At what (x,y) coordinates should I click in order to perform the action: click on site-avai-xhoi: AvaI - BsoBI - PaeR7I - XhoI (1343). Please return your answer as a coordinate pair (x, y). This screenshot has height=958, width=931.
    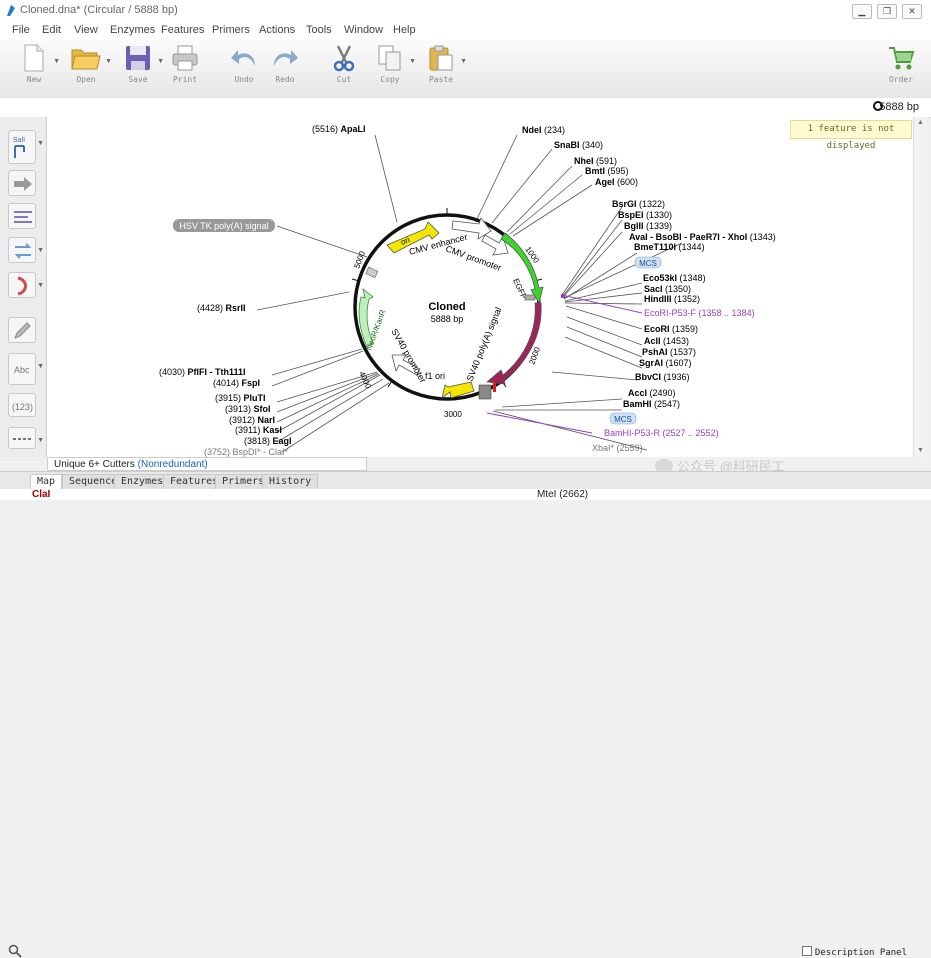
    Looking at the image, I should click on (702, 237).